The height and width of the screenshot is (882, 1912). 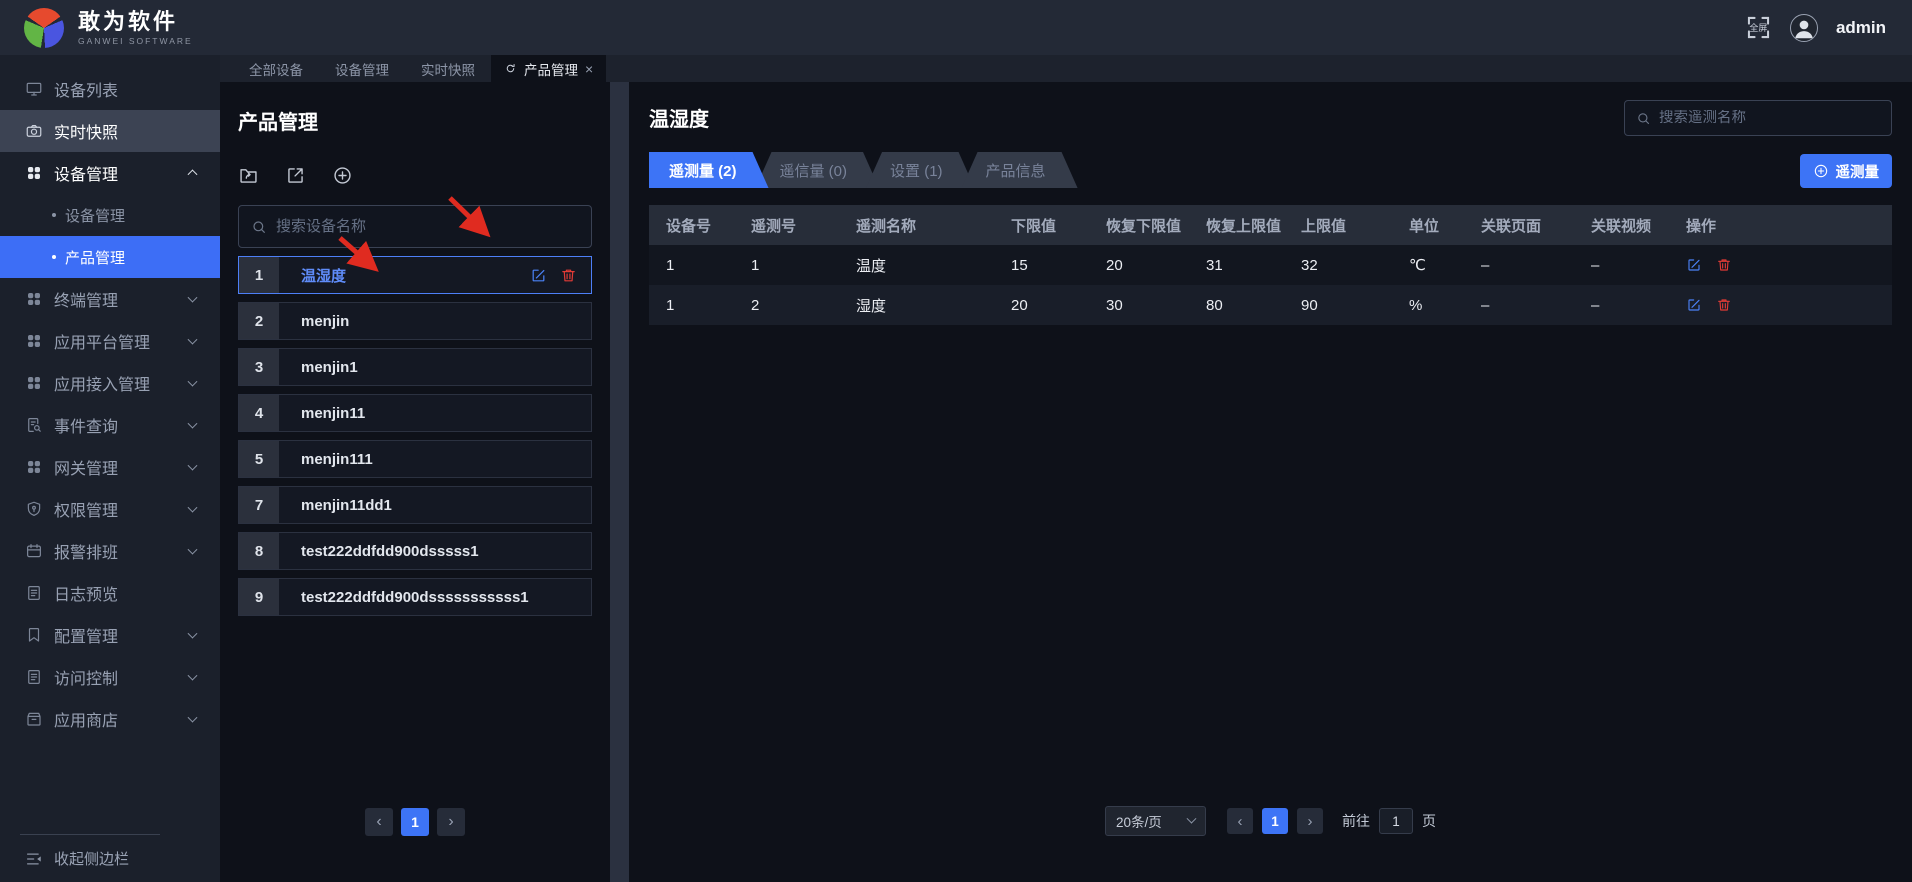 What do you see at coordinates (679, 120) in the screenshot?
I see `detail-title: 温湿度` at bounding box center [679, 120].